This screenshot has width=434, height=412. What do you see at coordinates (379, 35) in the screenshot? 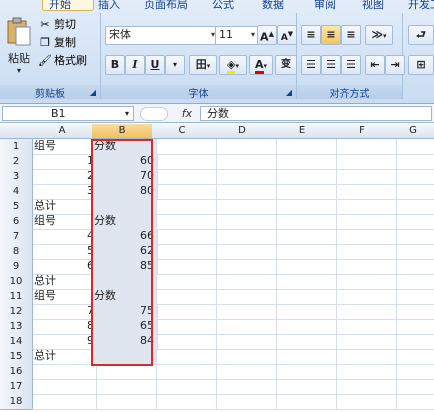
I see `orientation-button: ≫▾` at bounding box center [379, 35].